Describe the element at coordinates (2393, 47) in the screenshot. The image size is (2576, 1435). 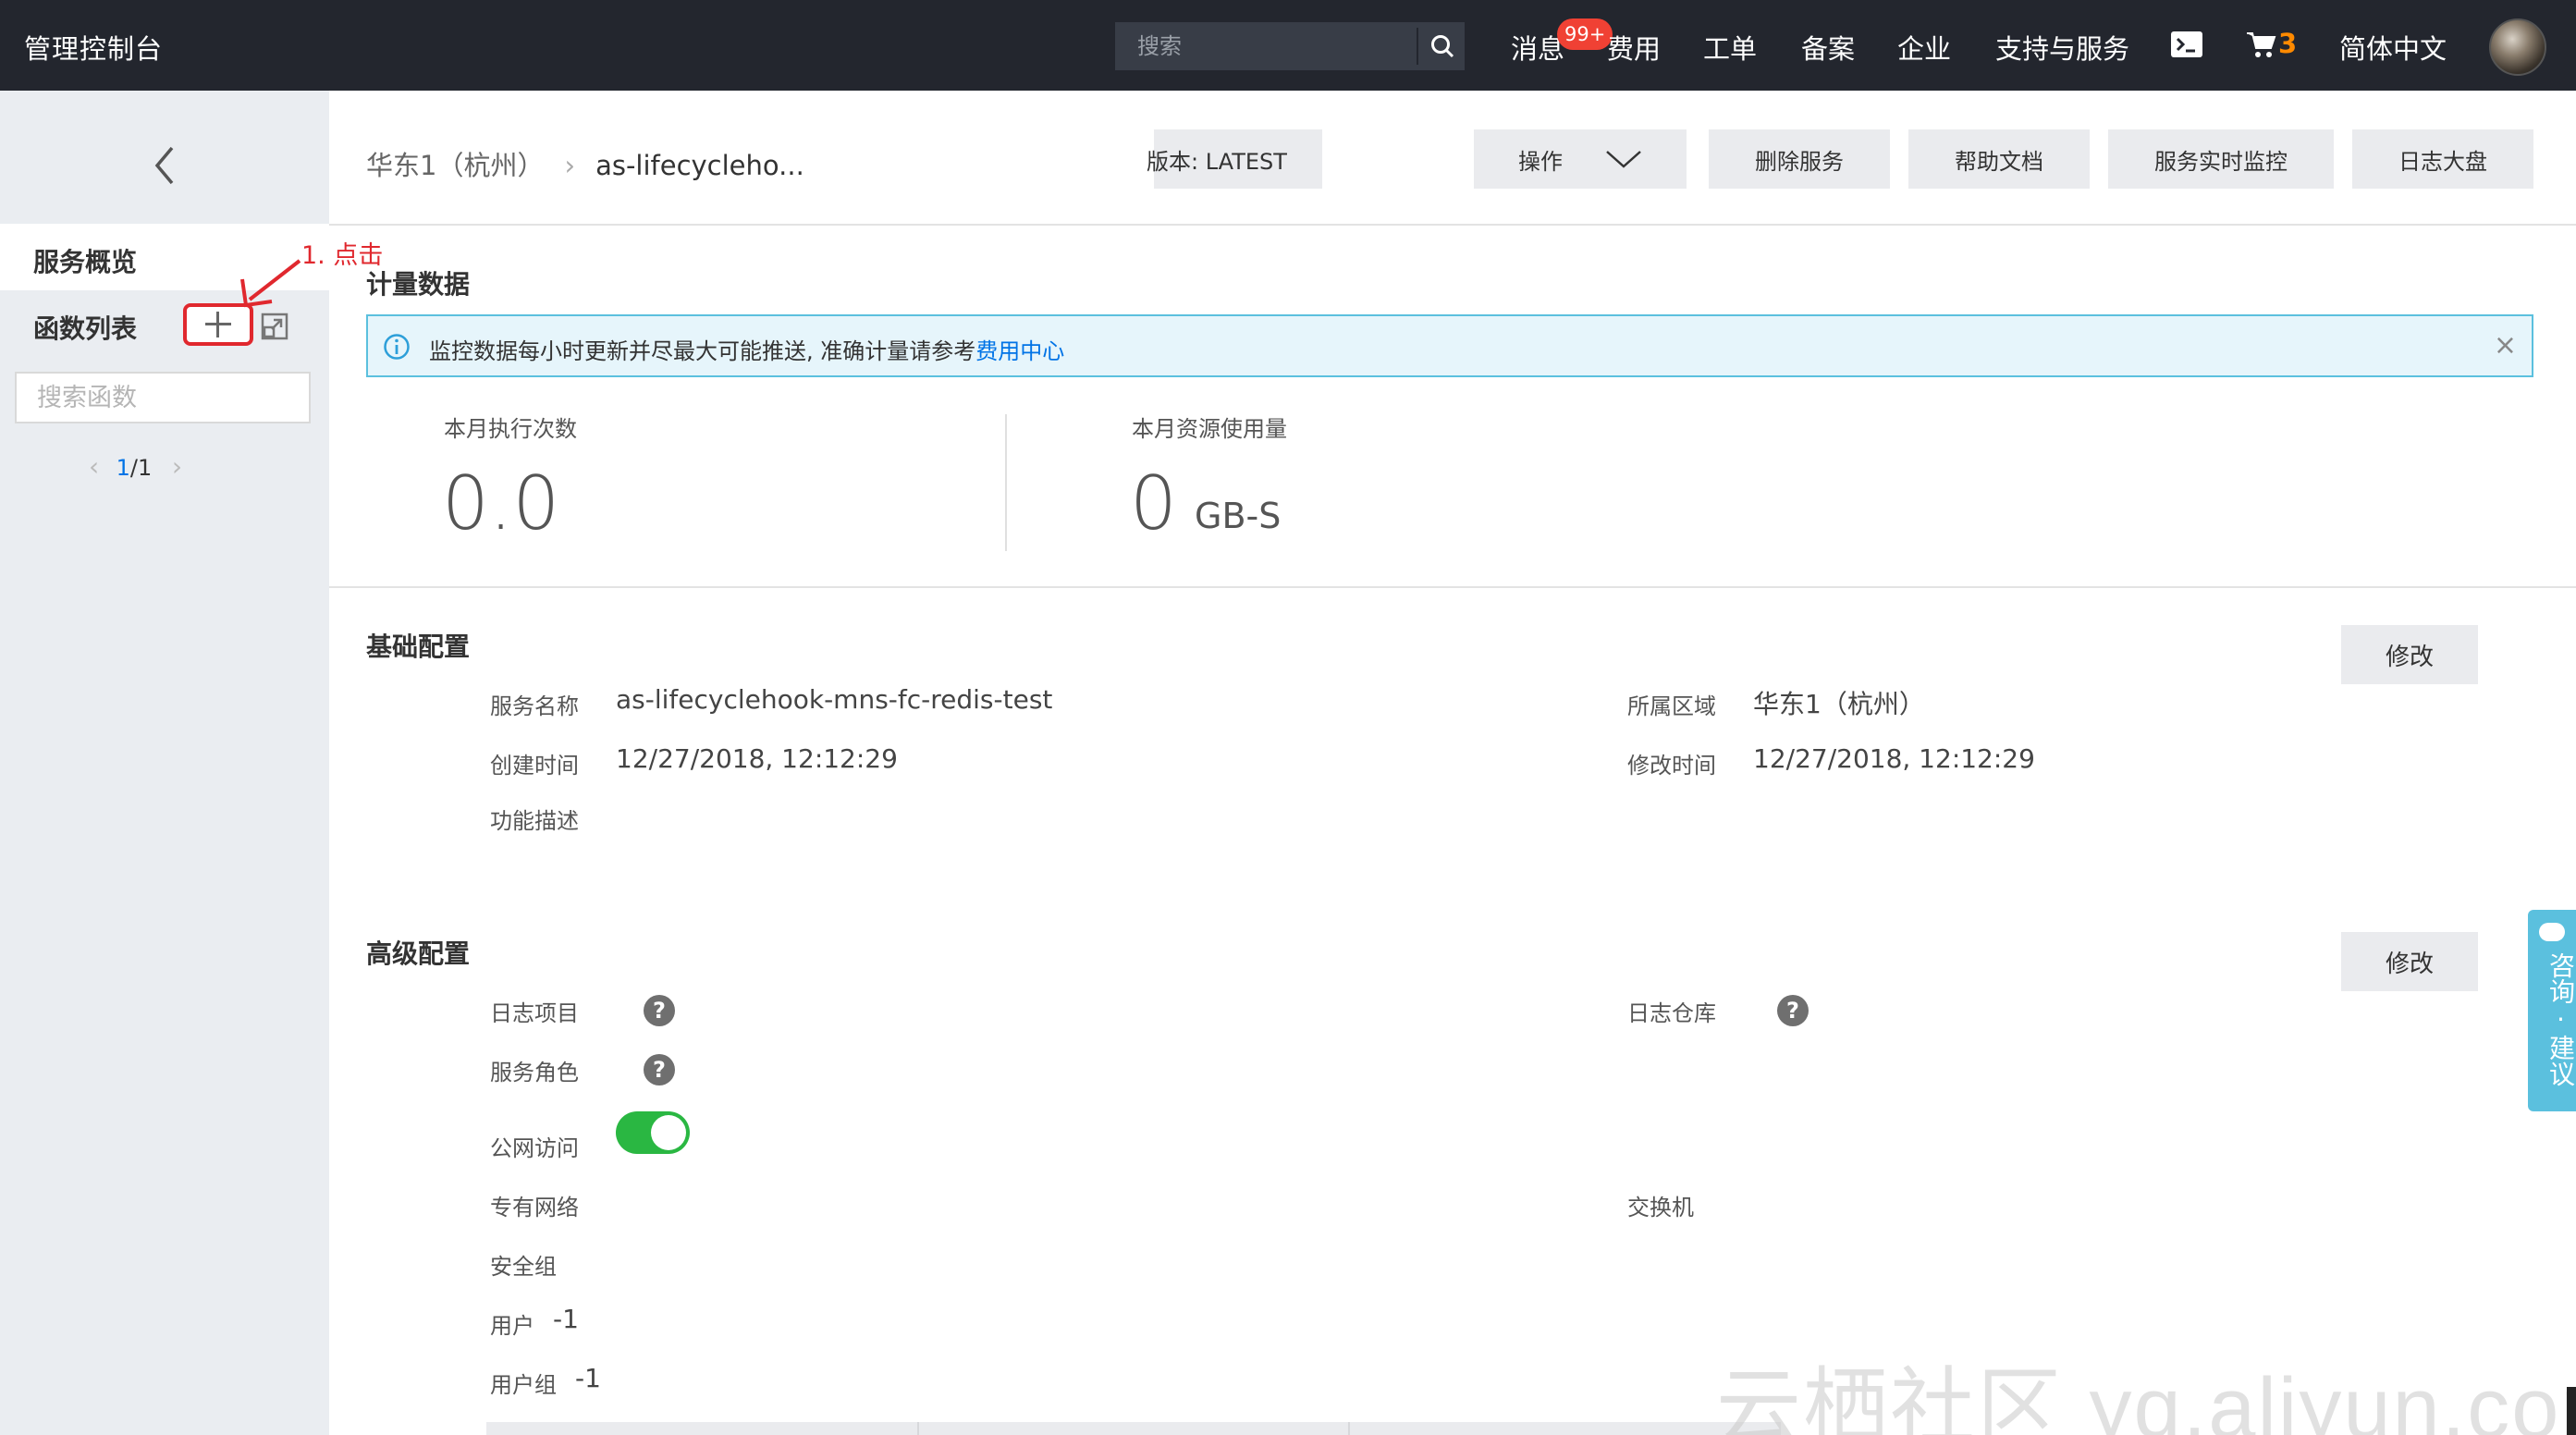
I see `language-switch: 简体中文` at that location.